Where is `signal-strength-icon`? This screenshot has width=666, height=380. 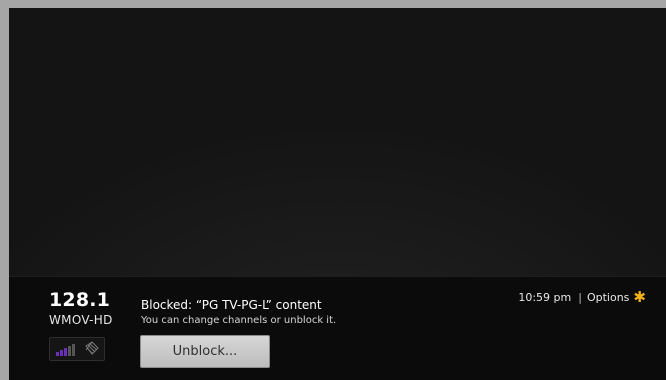 signal-strength-icon is located at coordinates (65, 350).